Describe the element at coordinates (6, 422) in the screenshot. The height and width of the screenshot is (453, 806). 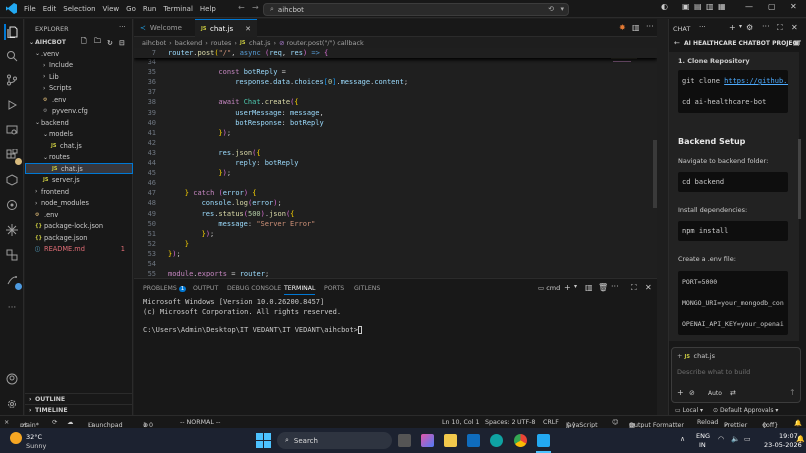
I see `remote-indicator-icon: ⨯` at that location.